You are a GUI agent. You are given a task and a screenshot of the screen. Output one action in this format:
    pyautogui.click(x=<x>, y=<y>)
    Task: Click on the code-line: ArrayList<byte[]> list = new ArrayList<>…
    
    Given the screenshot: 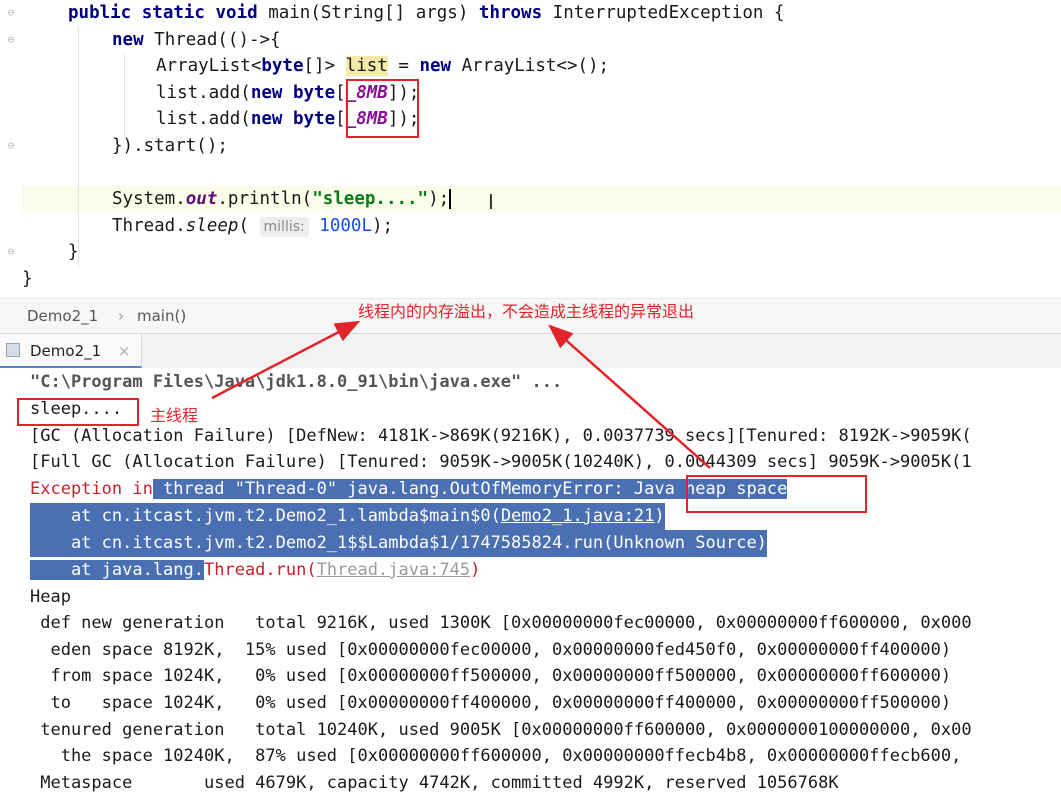 What is the action you would take?
    pyautogui.click(x=382, y=66)
    